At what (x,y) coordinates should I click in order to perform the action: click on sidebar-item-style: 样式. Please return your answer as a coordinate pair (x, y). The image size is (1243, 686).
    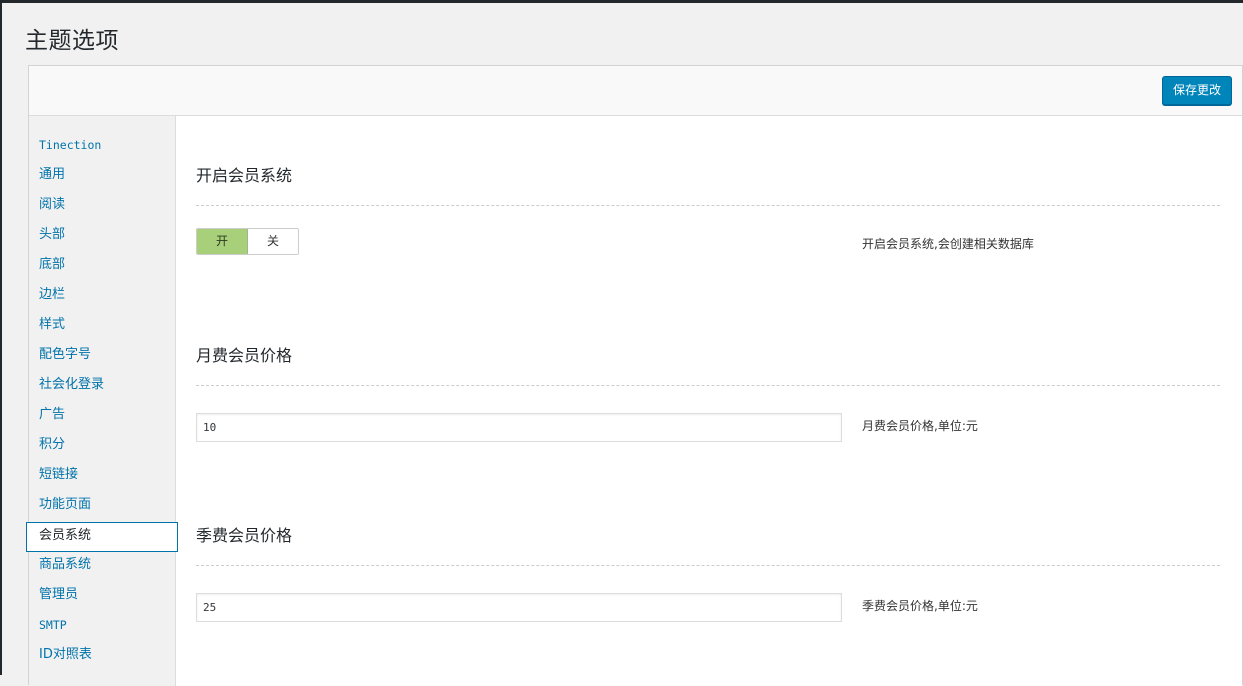
    Looking at the image, I should click on (102, 327).